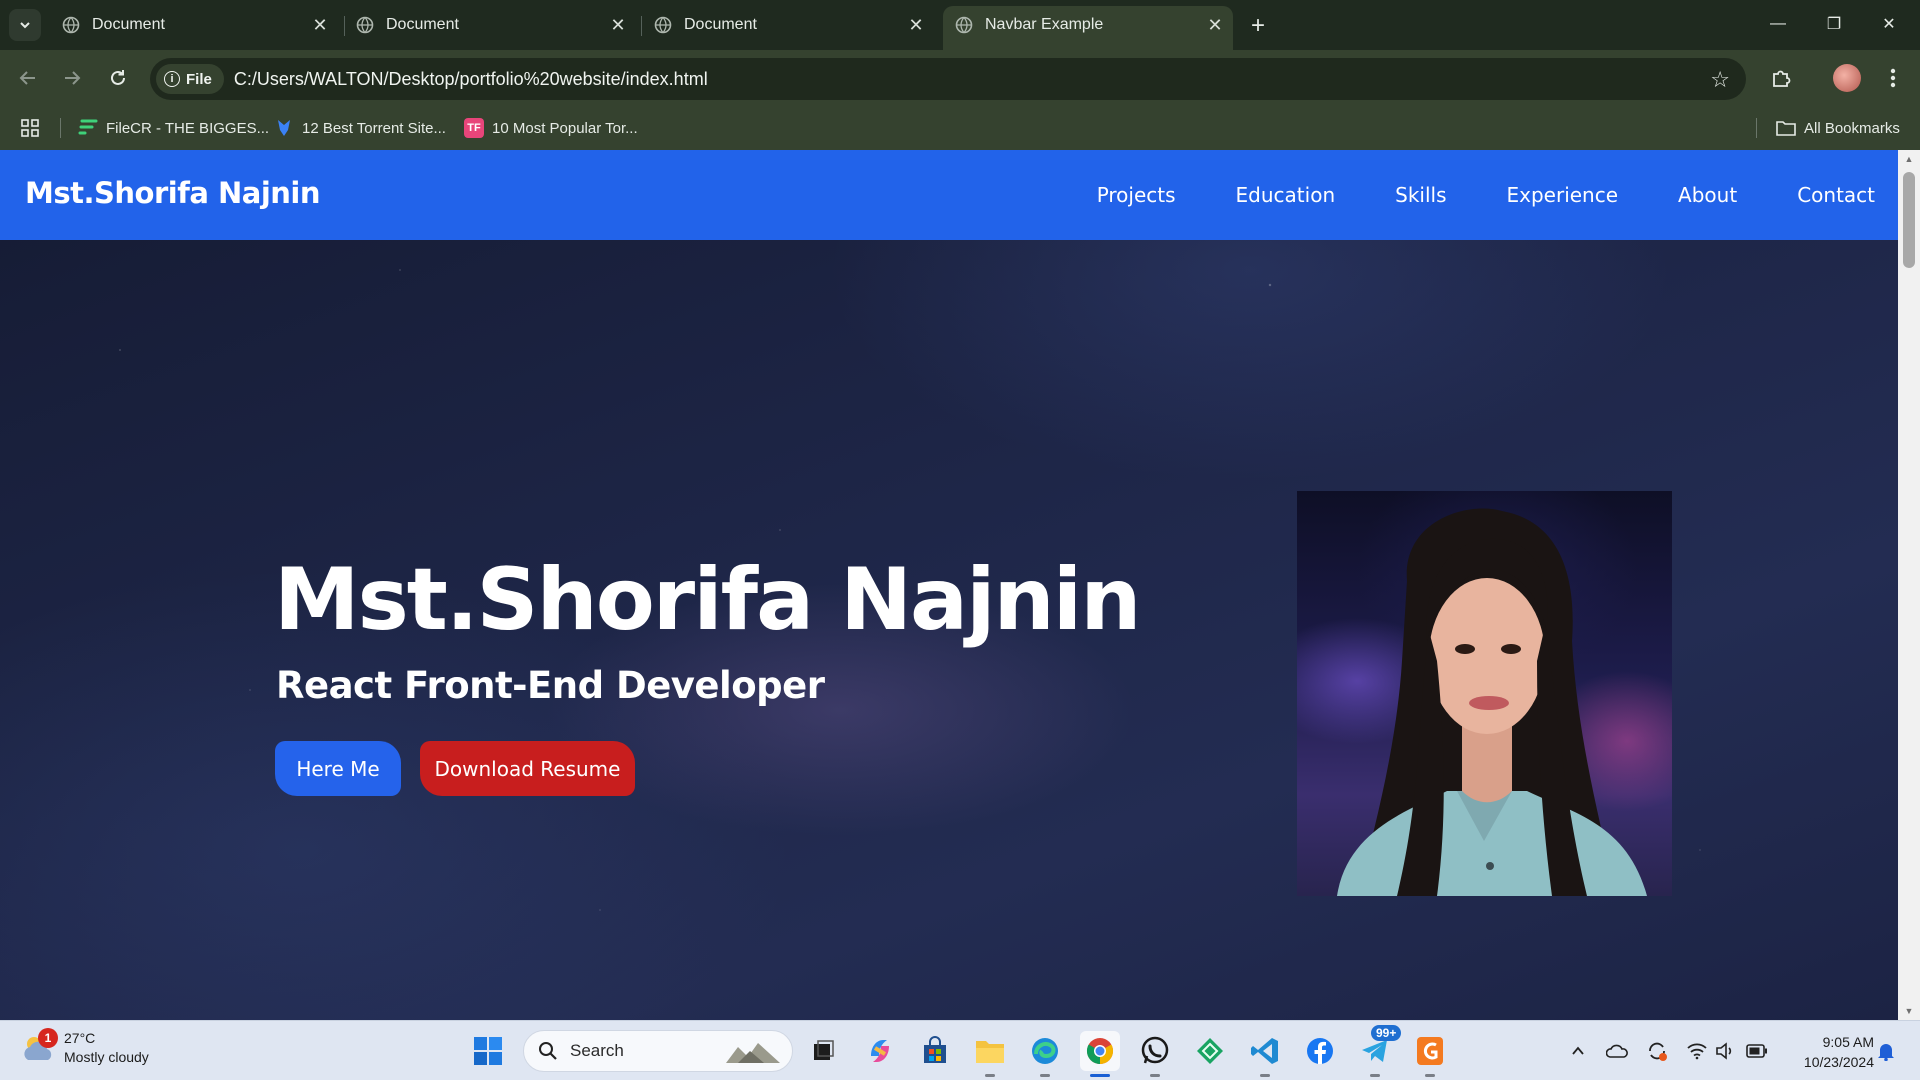 The height and width of the screenshot is (1080, 1920). I want to click on tab-search-button, so click(25, 25).